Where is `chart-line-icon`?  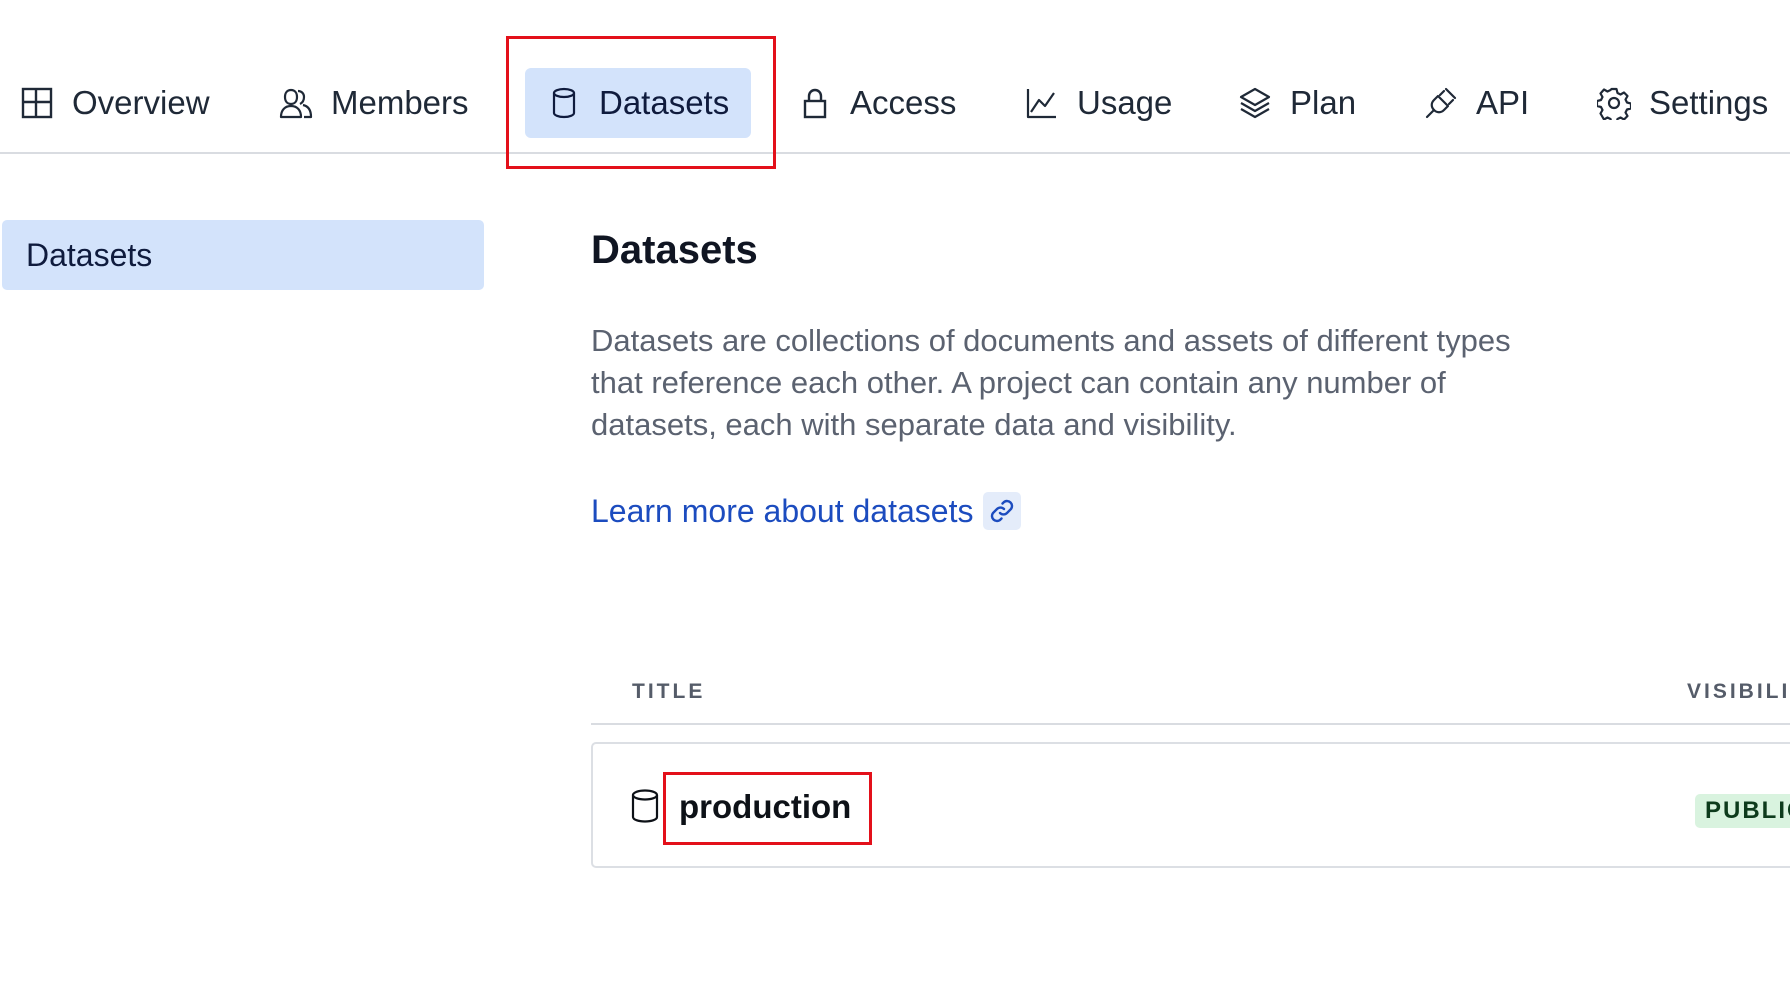
chart-line-icon is located at coordinates (1041, 104).